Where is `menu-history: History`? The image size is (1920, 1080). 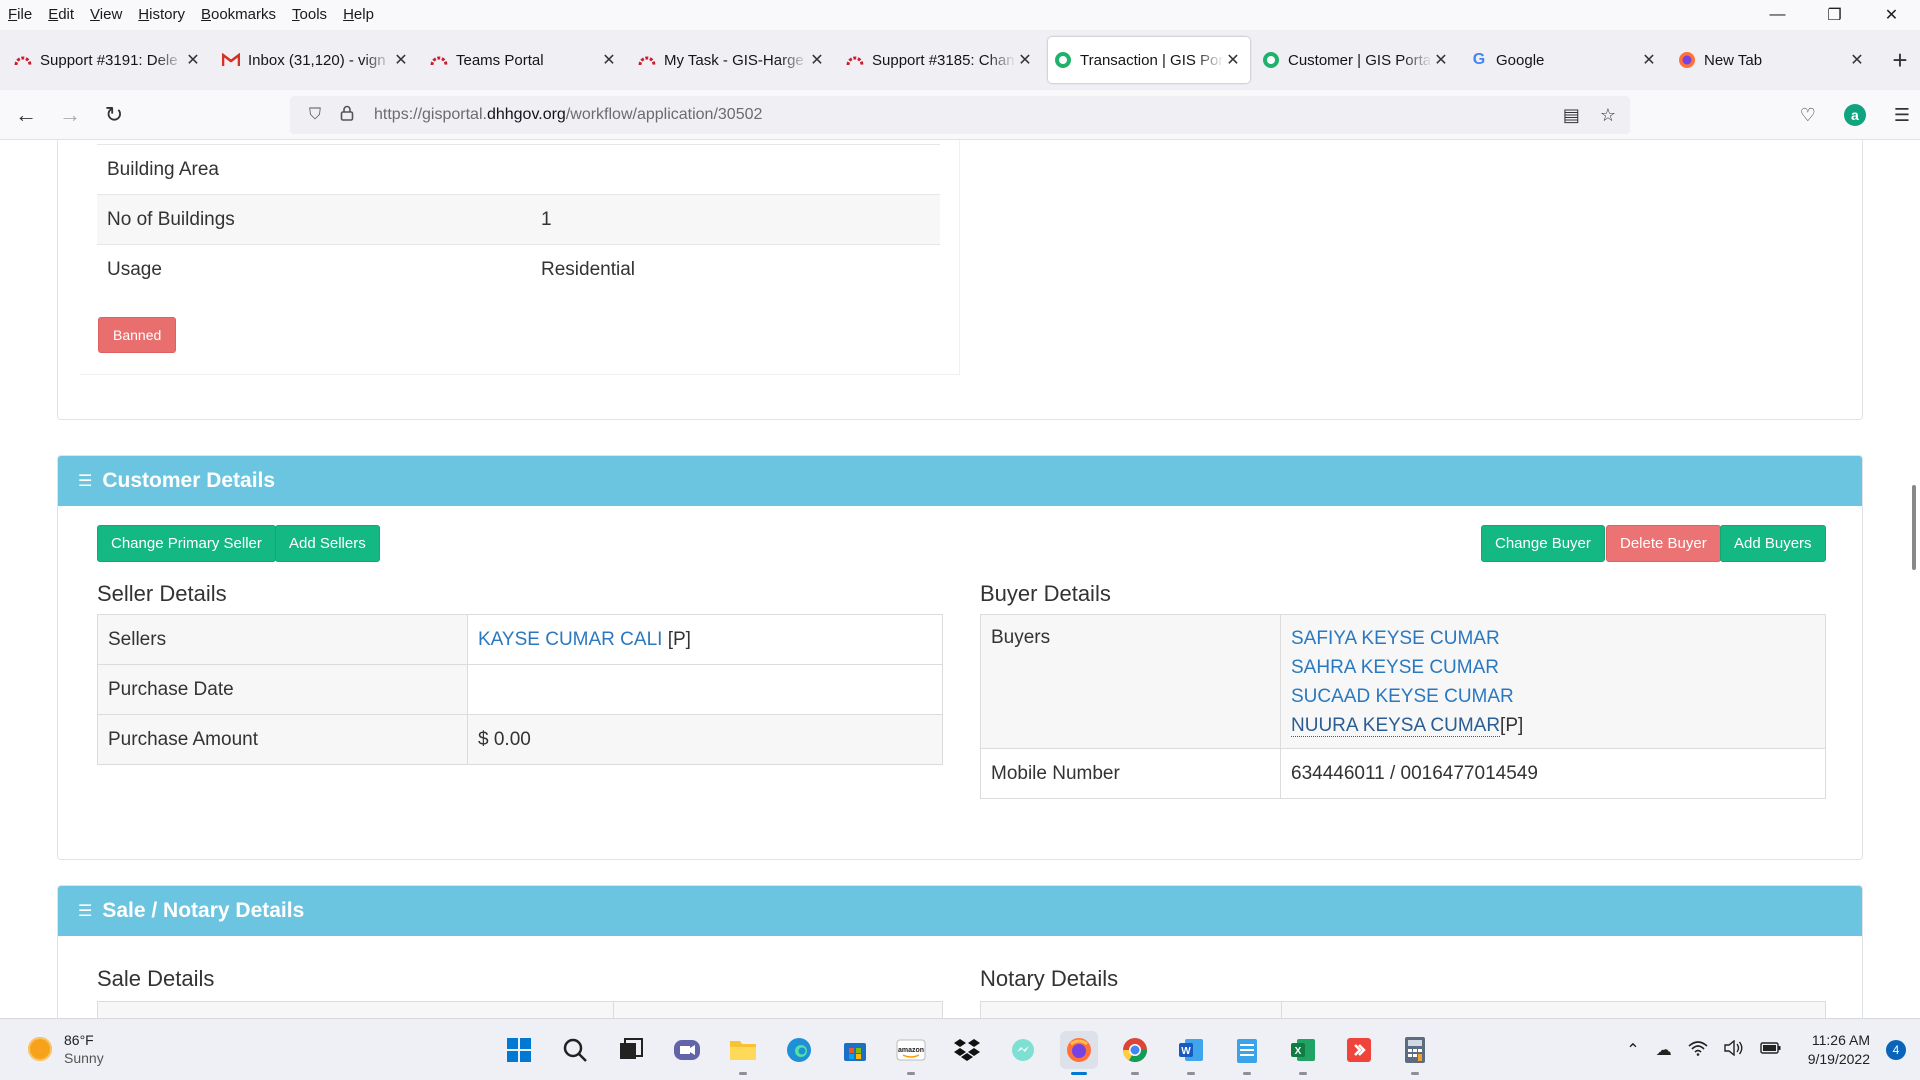
menu-history: History is located at coordinates (161, 15).